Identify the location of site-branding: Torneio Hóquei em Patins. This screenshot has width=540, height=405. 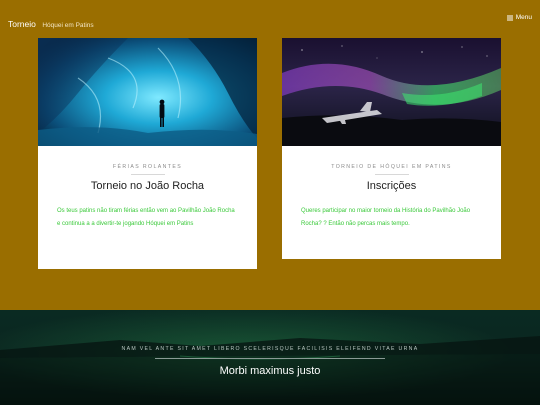
(51, 23).